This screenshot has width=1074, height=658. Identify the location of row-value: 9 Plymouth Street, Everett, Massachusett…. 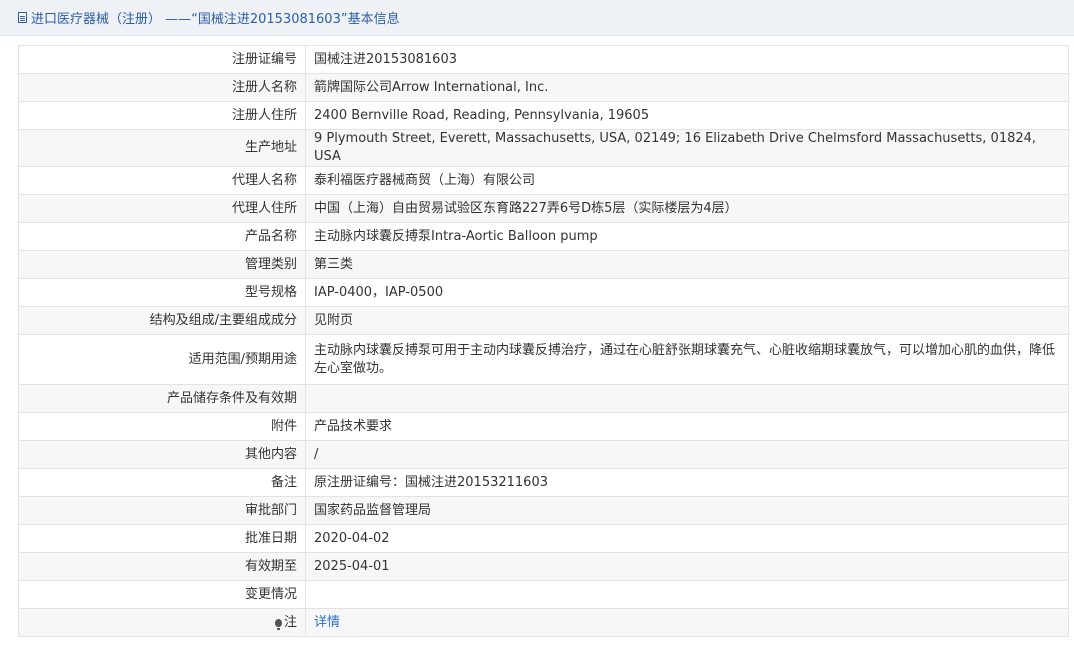
(687, 148).